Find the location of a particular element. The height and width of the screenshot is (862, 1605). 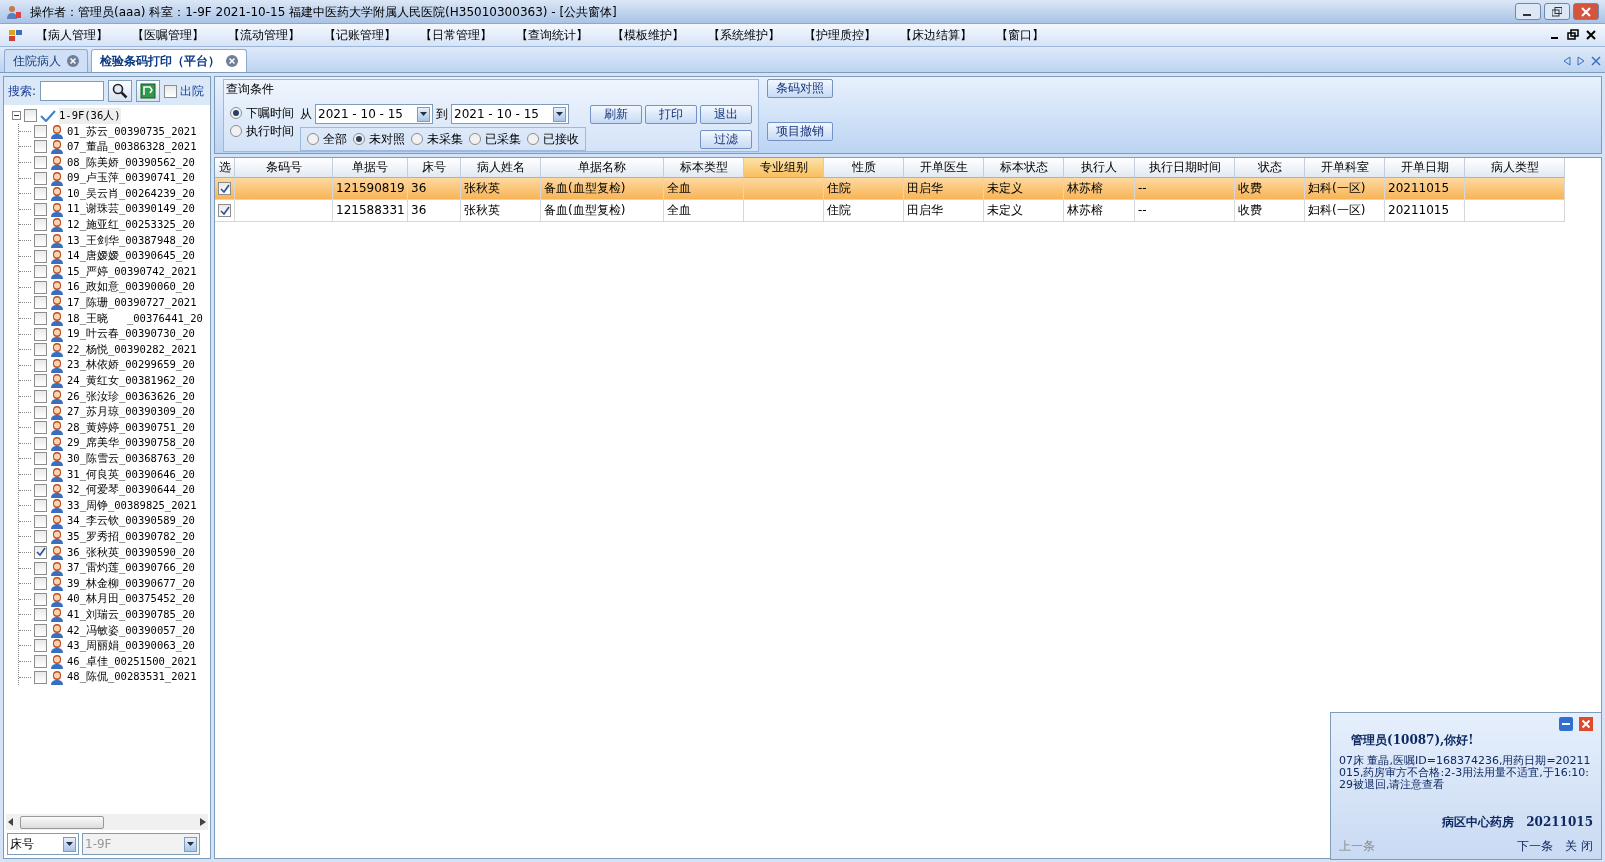

patient-node: 41_刘瑞云_00390785_20 is located at coordinates (131, 614).